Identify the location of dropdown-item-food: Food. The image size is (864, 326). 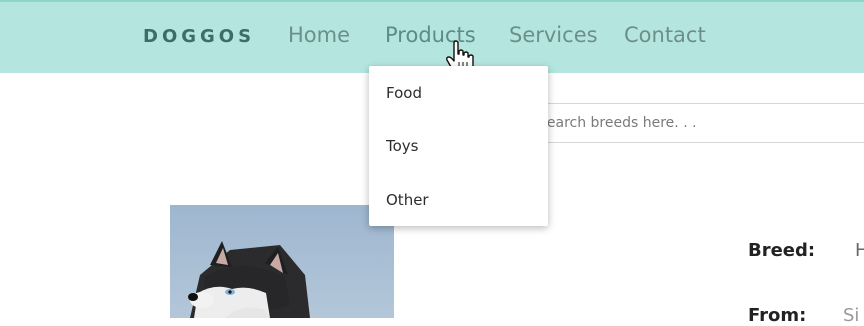
(404, 93).